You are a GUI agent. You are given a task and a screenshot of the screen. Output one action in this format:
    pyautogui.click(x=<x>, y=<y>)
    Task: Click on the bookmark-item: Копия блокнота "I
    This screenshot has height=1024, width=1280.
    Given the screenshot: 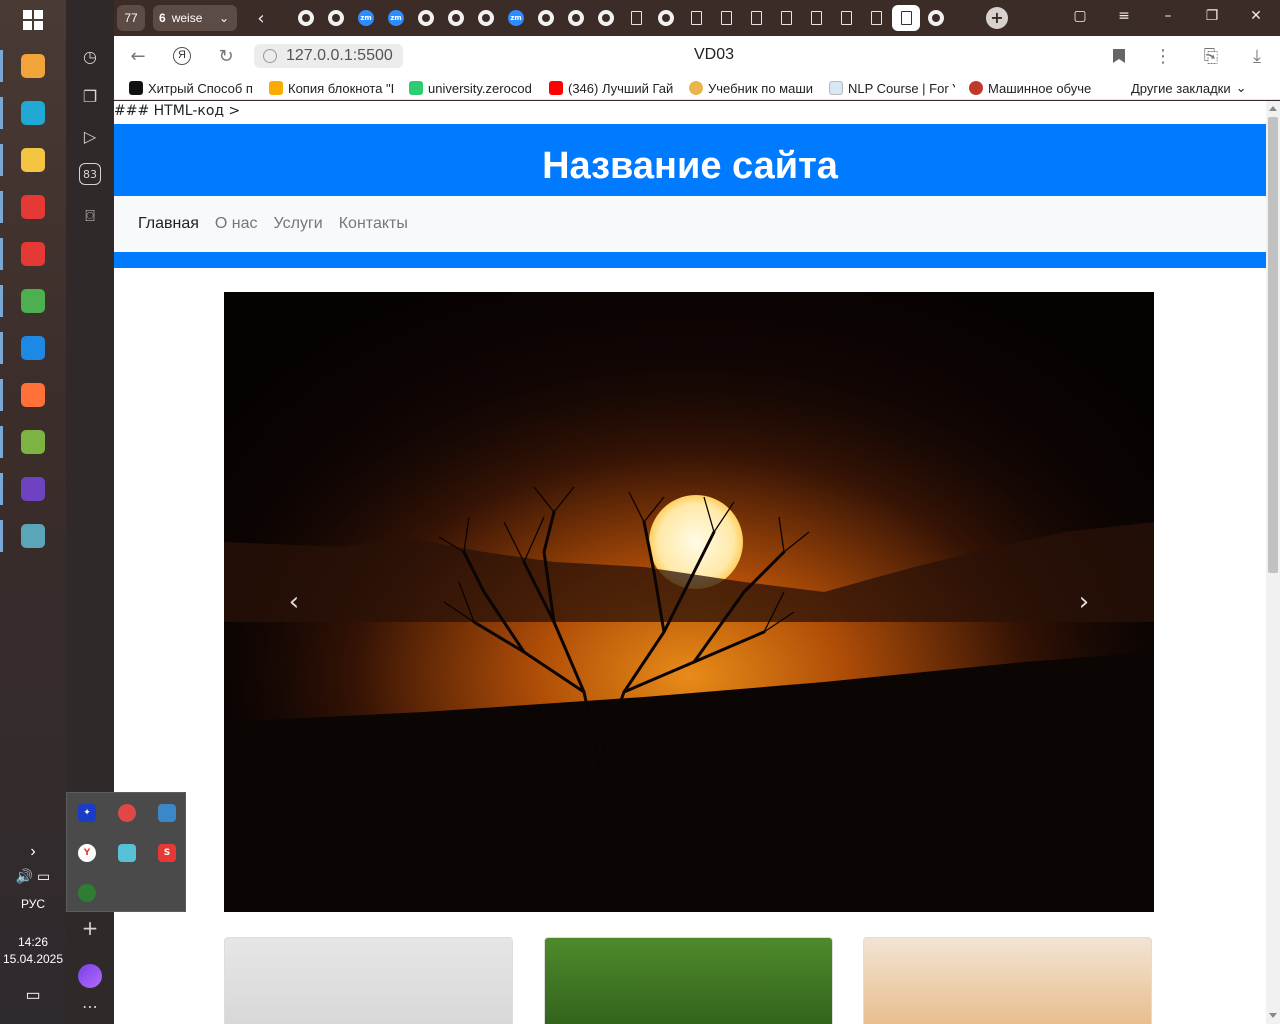 What is the action you would take?
    pyautogui.click(x=332, y=88)
    